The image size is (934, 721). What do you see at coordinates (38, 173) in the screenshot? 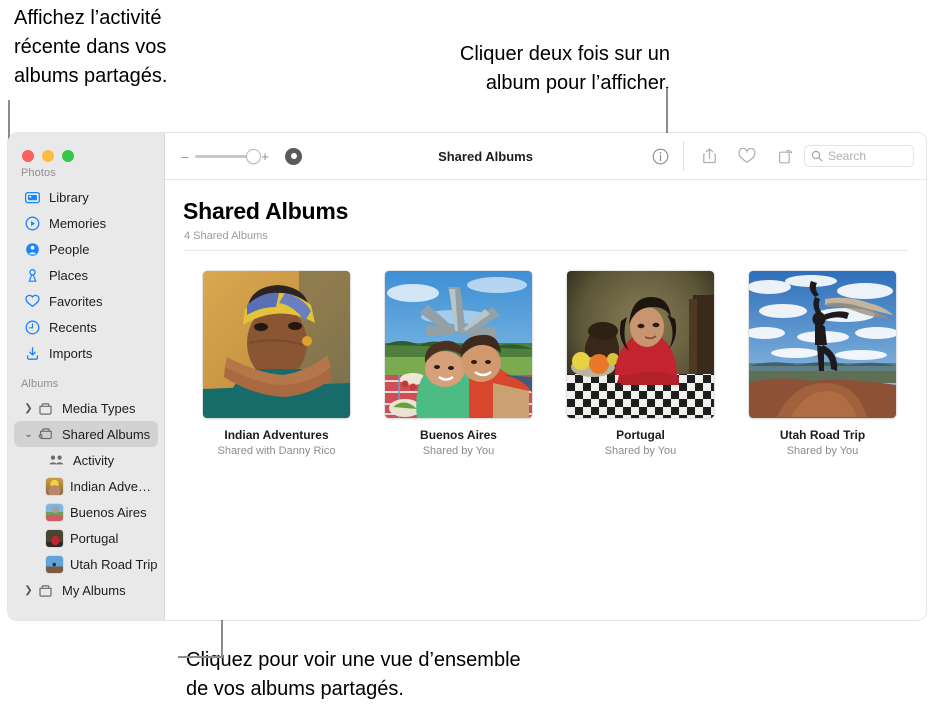
I see `sidebar-header-photos: Photos` at bounding box center [38, 173].